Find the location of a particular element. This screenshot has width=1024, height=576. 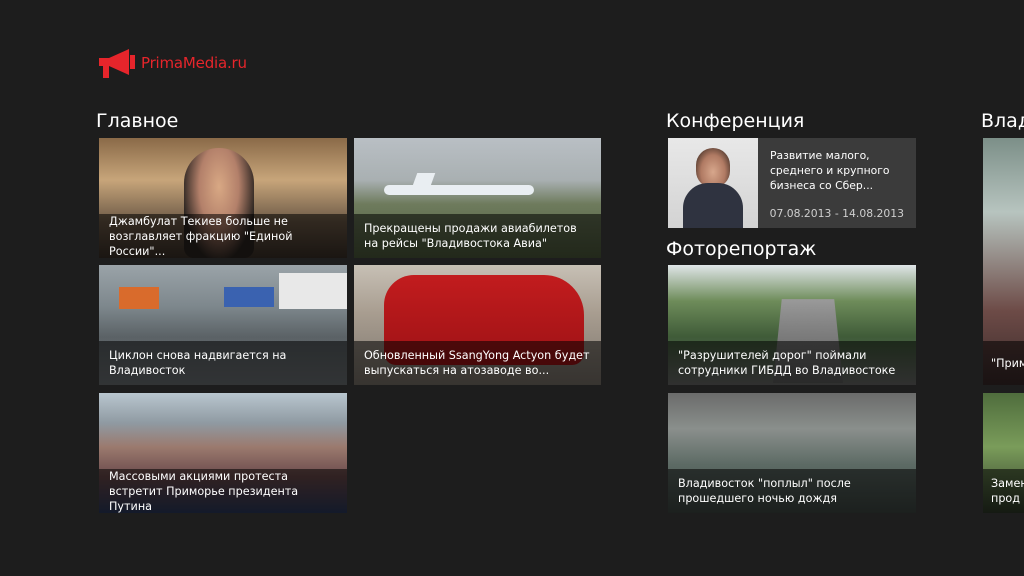

conference-photo is located at coordinates (713, 183).